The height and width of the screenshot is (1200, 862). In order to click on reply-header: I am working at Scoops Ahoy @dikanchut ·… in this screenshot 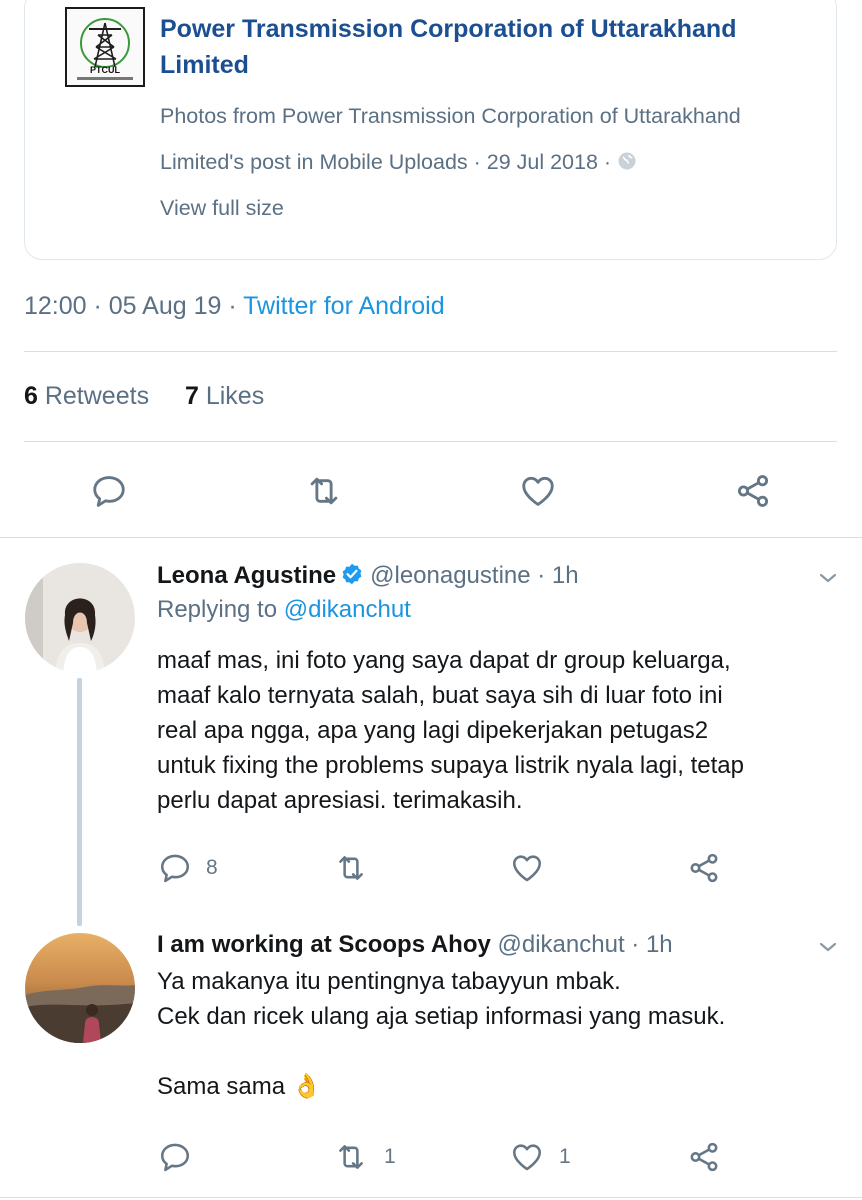, I will do `click(415, 945)`.